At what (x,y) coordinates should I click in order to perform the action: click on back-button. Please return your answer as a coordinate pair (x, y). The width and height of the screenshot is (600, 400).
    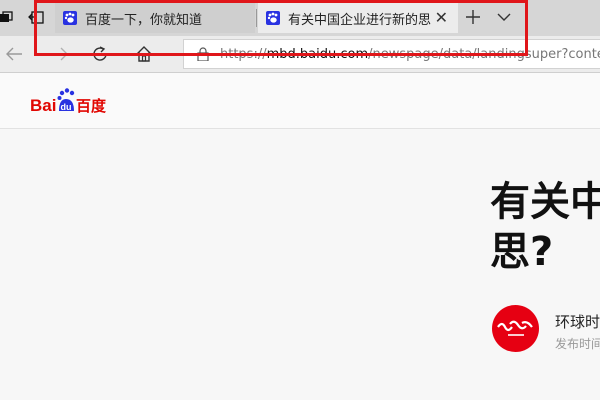
    Looking at the image, I should click on (14, 54).